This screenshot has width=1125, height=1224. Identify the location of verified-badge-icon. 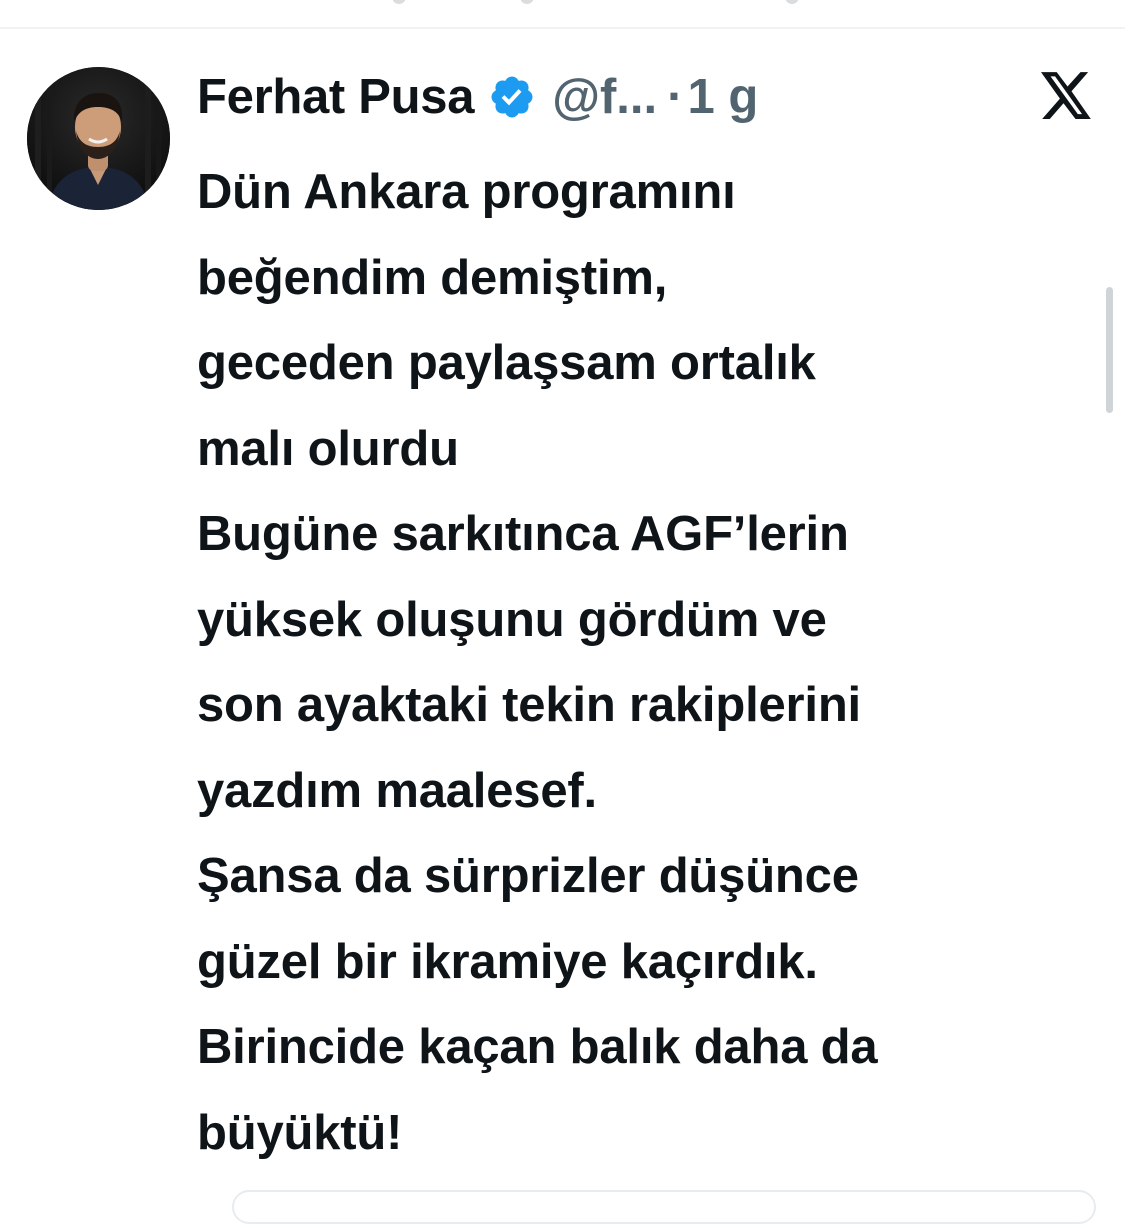
(512, 97).